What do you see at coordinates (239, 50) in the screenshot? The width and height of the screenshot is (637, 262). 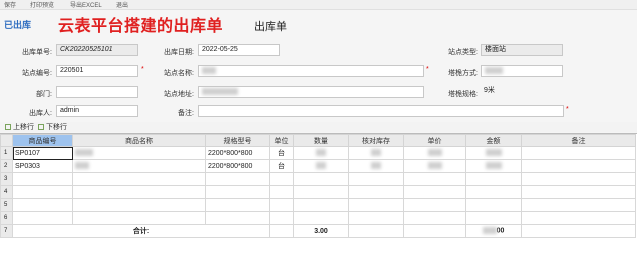 I see `date-field: 2022-05-25` at bounding box center [239, 50].